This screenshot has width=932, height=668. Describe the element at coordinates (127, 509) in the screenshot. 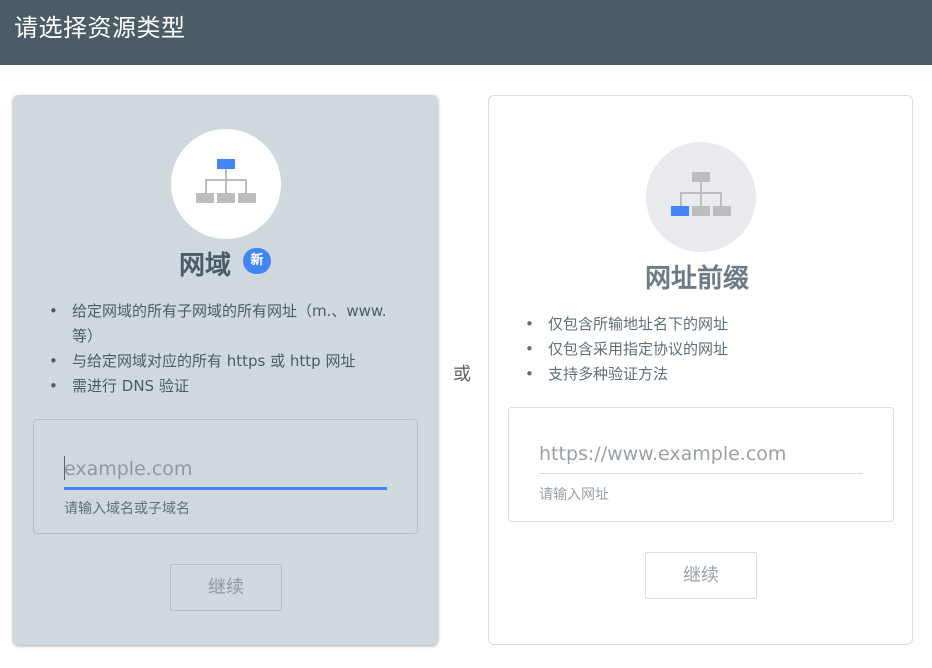

I see `domain-input-hint: 请输入域名或子域名` at that location.